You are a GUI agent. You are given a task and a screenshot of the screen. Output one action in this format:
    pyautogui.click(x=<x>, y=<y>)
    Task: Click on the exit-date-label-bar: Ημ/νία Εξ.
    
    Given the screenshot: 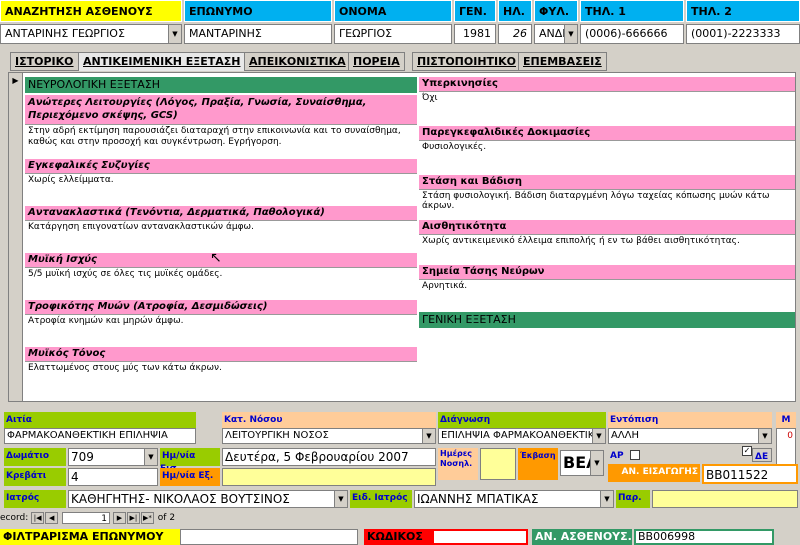 What is the action you would take?
    pyautogui.click(x=190, y=477)
    